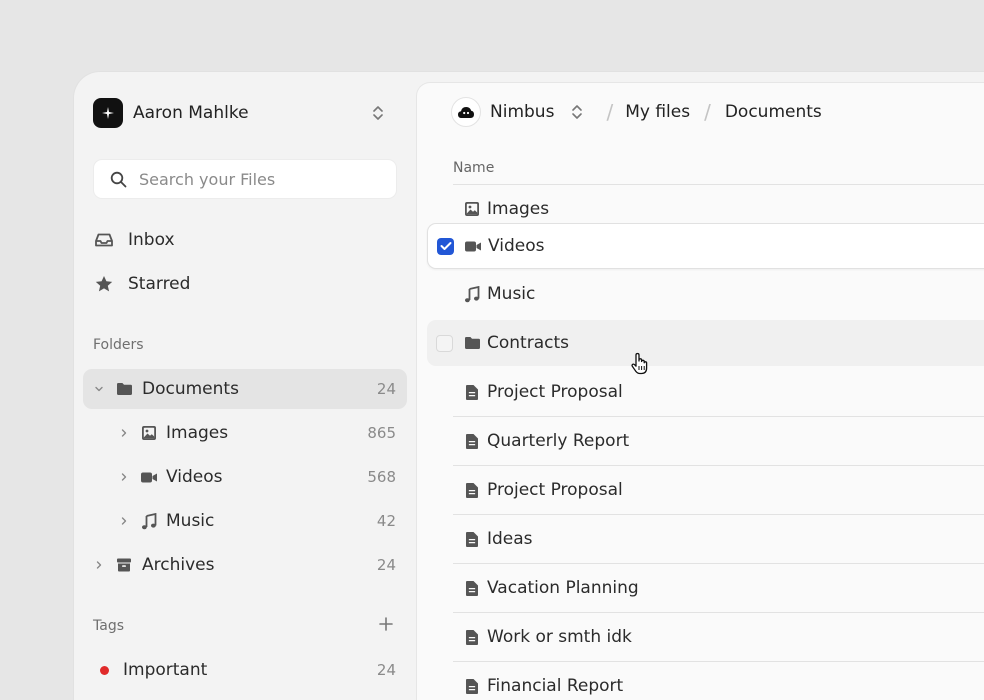  What do you see at coordinates (559, 637) in the screenshot?
I see `file-name: Work or smth idk` at bounding box center [559, 637].